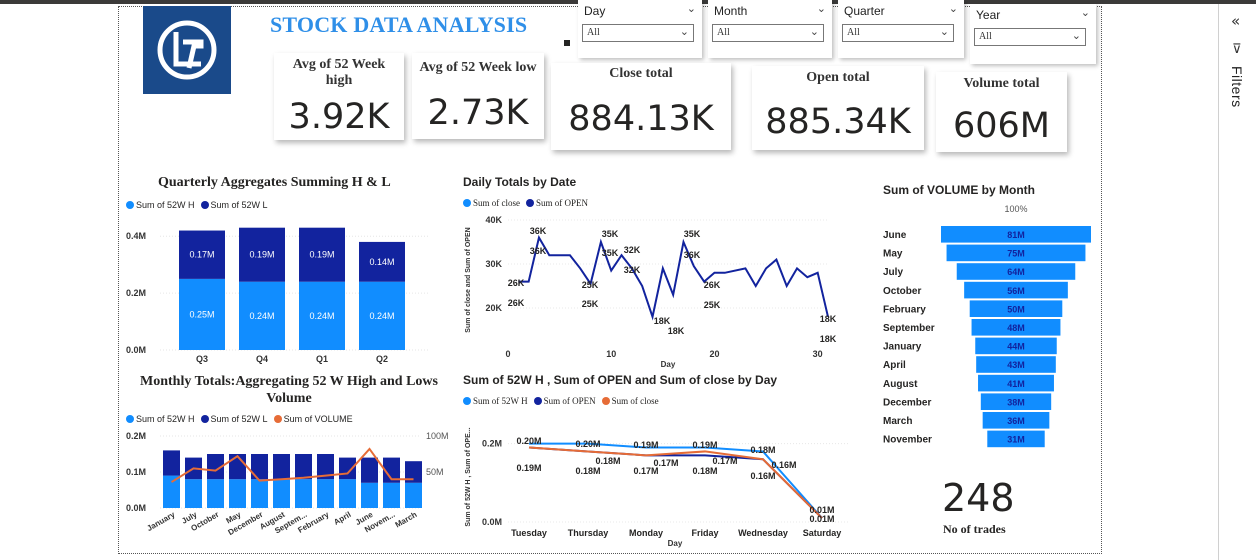  Describe the element at coordinates (399, 24) in the screenshot. I see `page-title: STOCK DATA ANALYSIS` at that location.